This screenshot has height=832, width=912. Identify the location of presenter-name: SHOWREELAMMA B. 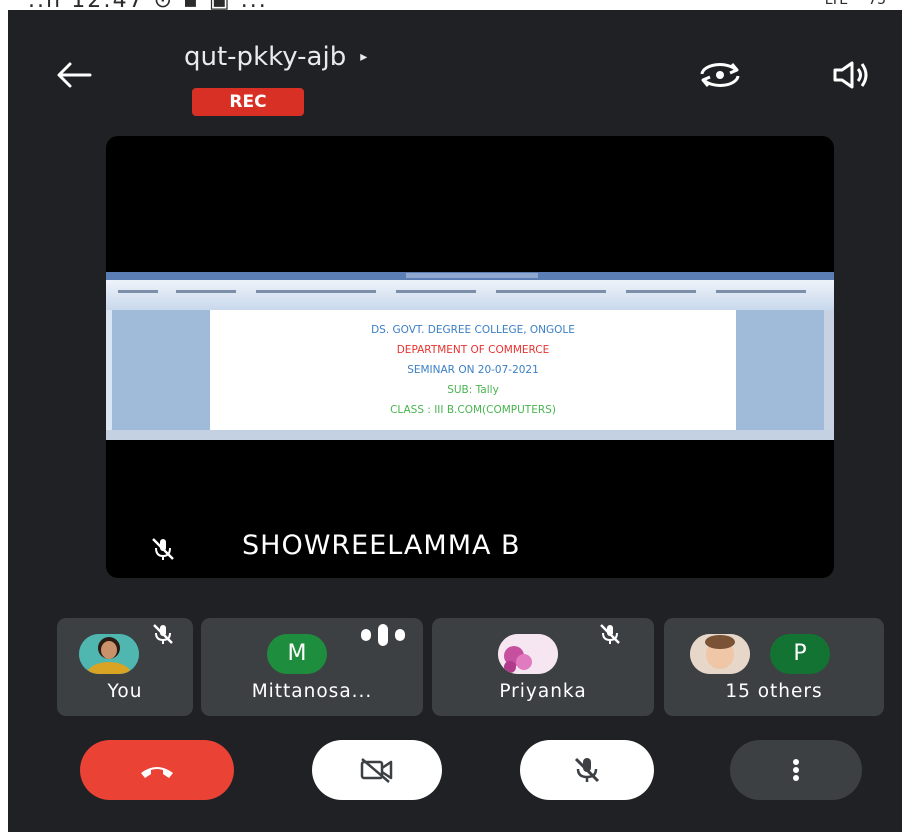
(381, 545).